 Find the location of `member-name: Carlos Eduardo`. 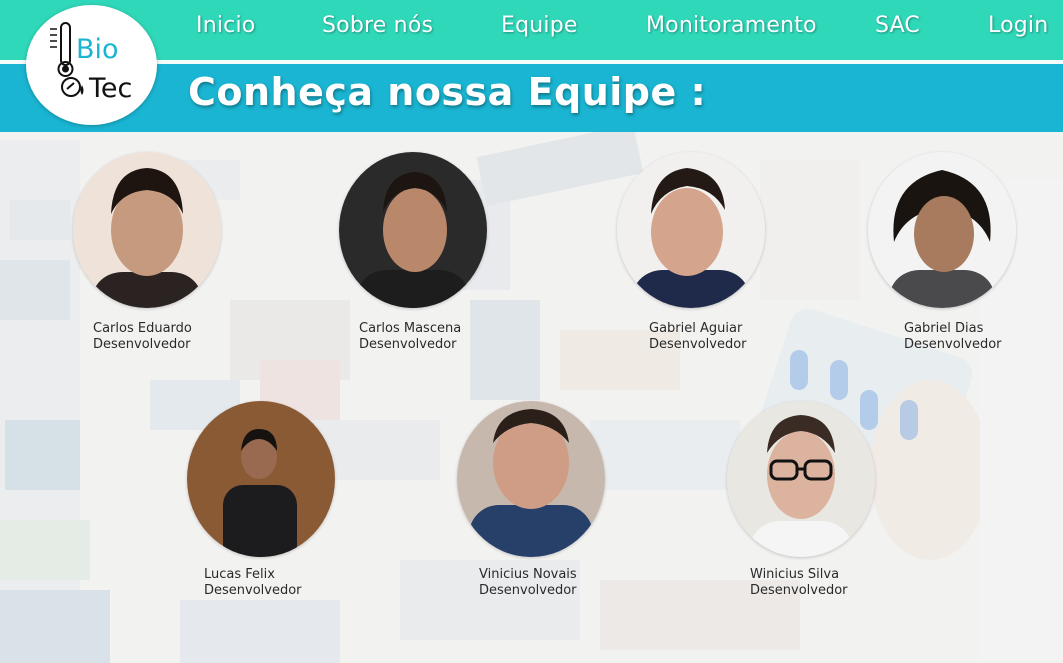

member-name: Carlos Eduardo is located at coordinates (142, 328).